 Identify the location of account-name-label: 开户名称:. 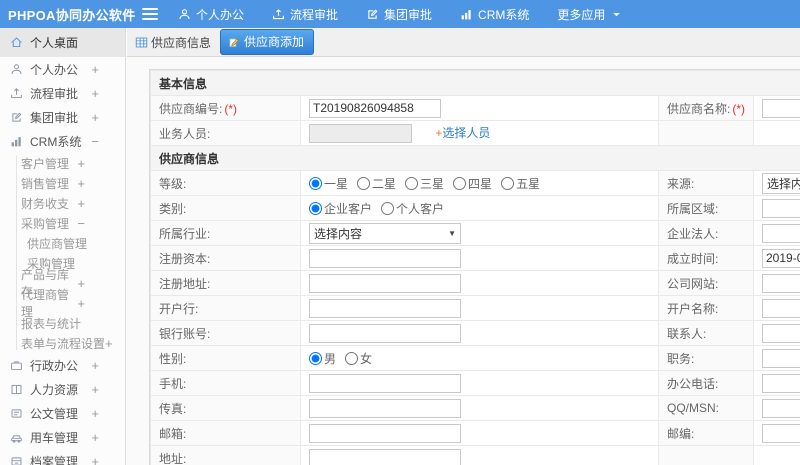
(706, 308).